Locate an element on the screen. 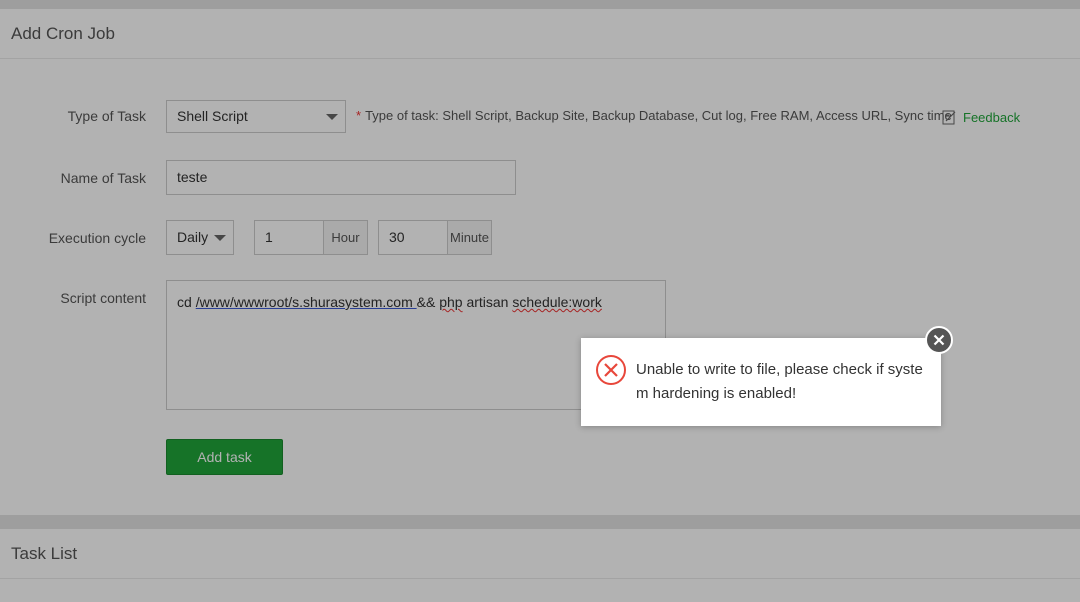 This screenshot has width=1080, height=602. error-icon is located at coordinates (611, 370).